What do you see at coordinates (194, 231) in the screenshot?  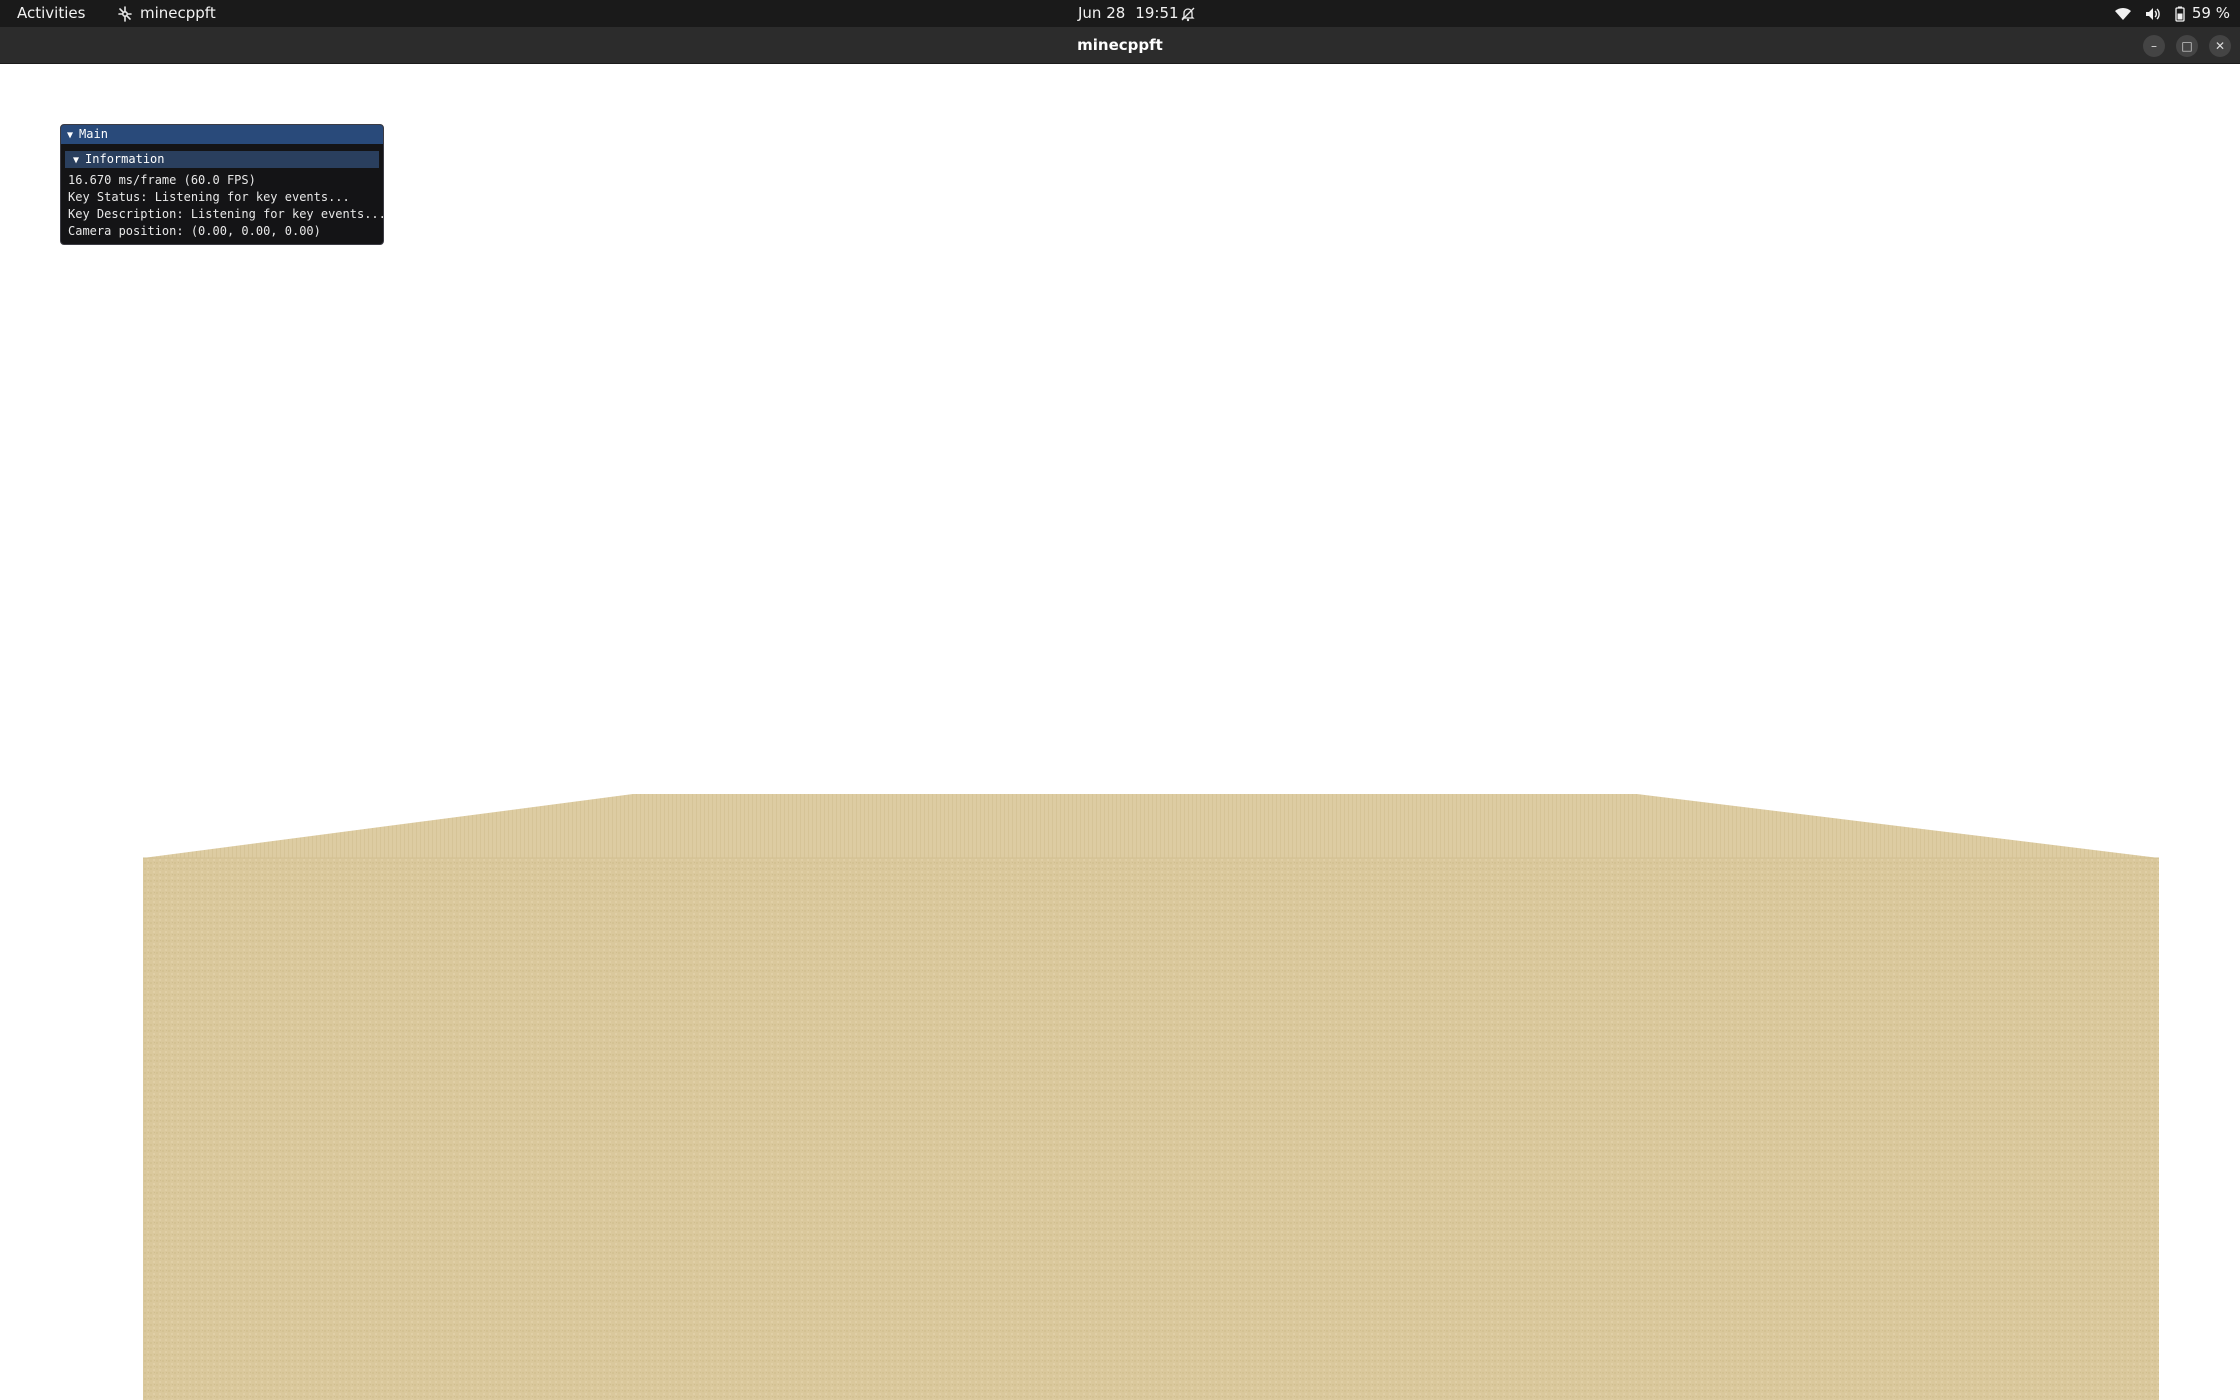 I see `camera-position-text: Camera position: (0.00, 0.00, 0.00)` at bounding box center [194, 231].